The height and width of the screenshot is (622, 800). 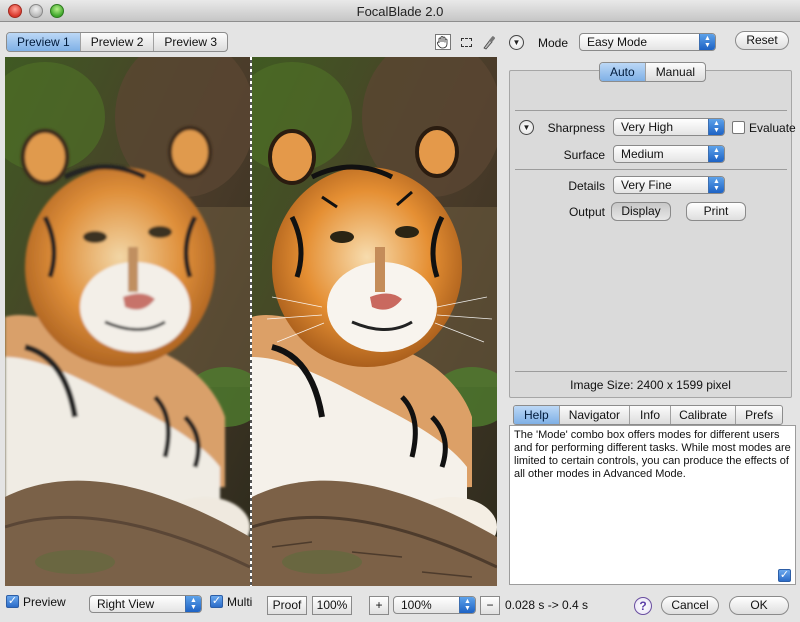 I want to click on eyedropper-graphic, so click(x=489, y=43).